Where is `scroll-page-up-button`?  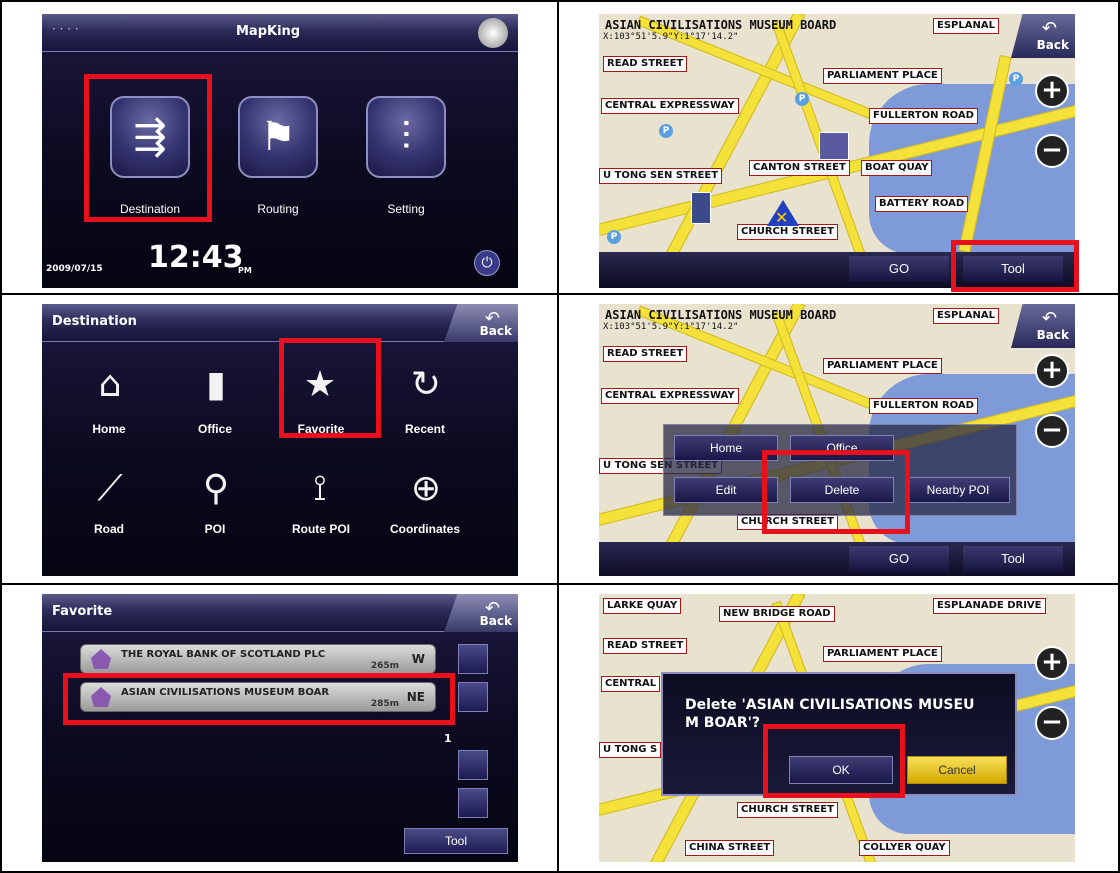 scroll-page-up-button is located at coordinates (473, 697).